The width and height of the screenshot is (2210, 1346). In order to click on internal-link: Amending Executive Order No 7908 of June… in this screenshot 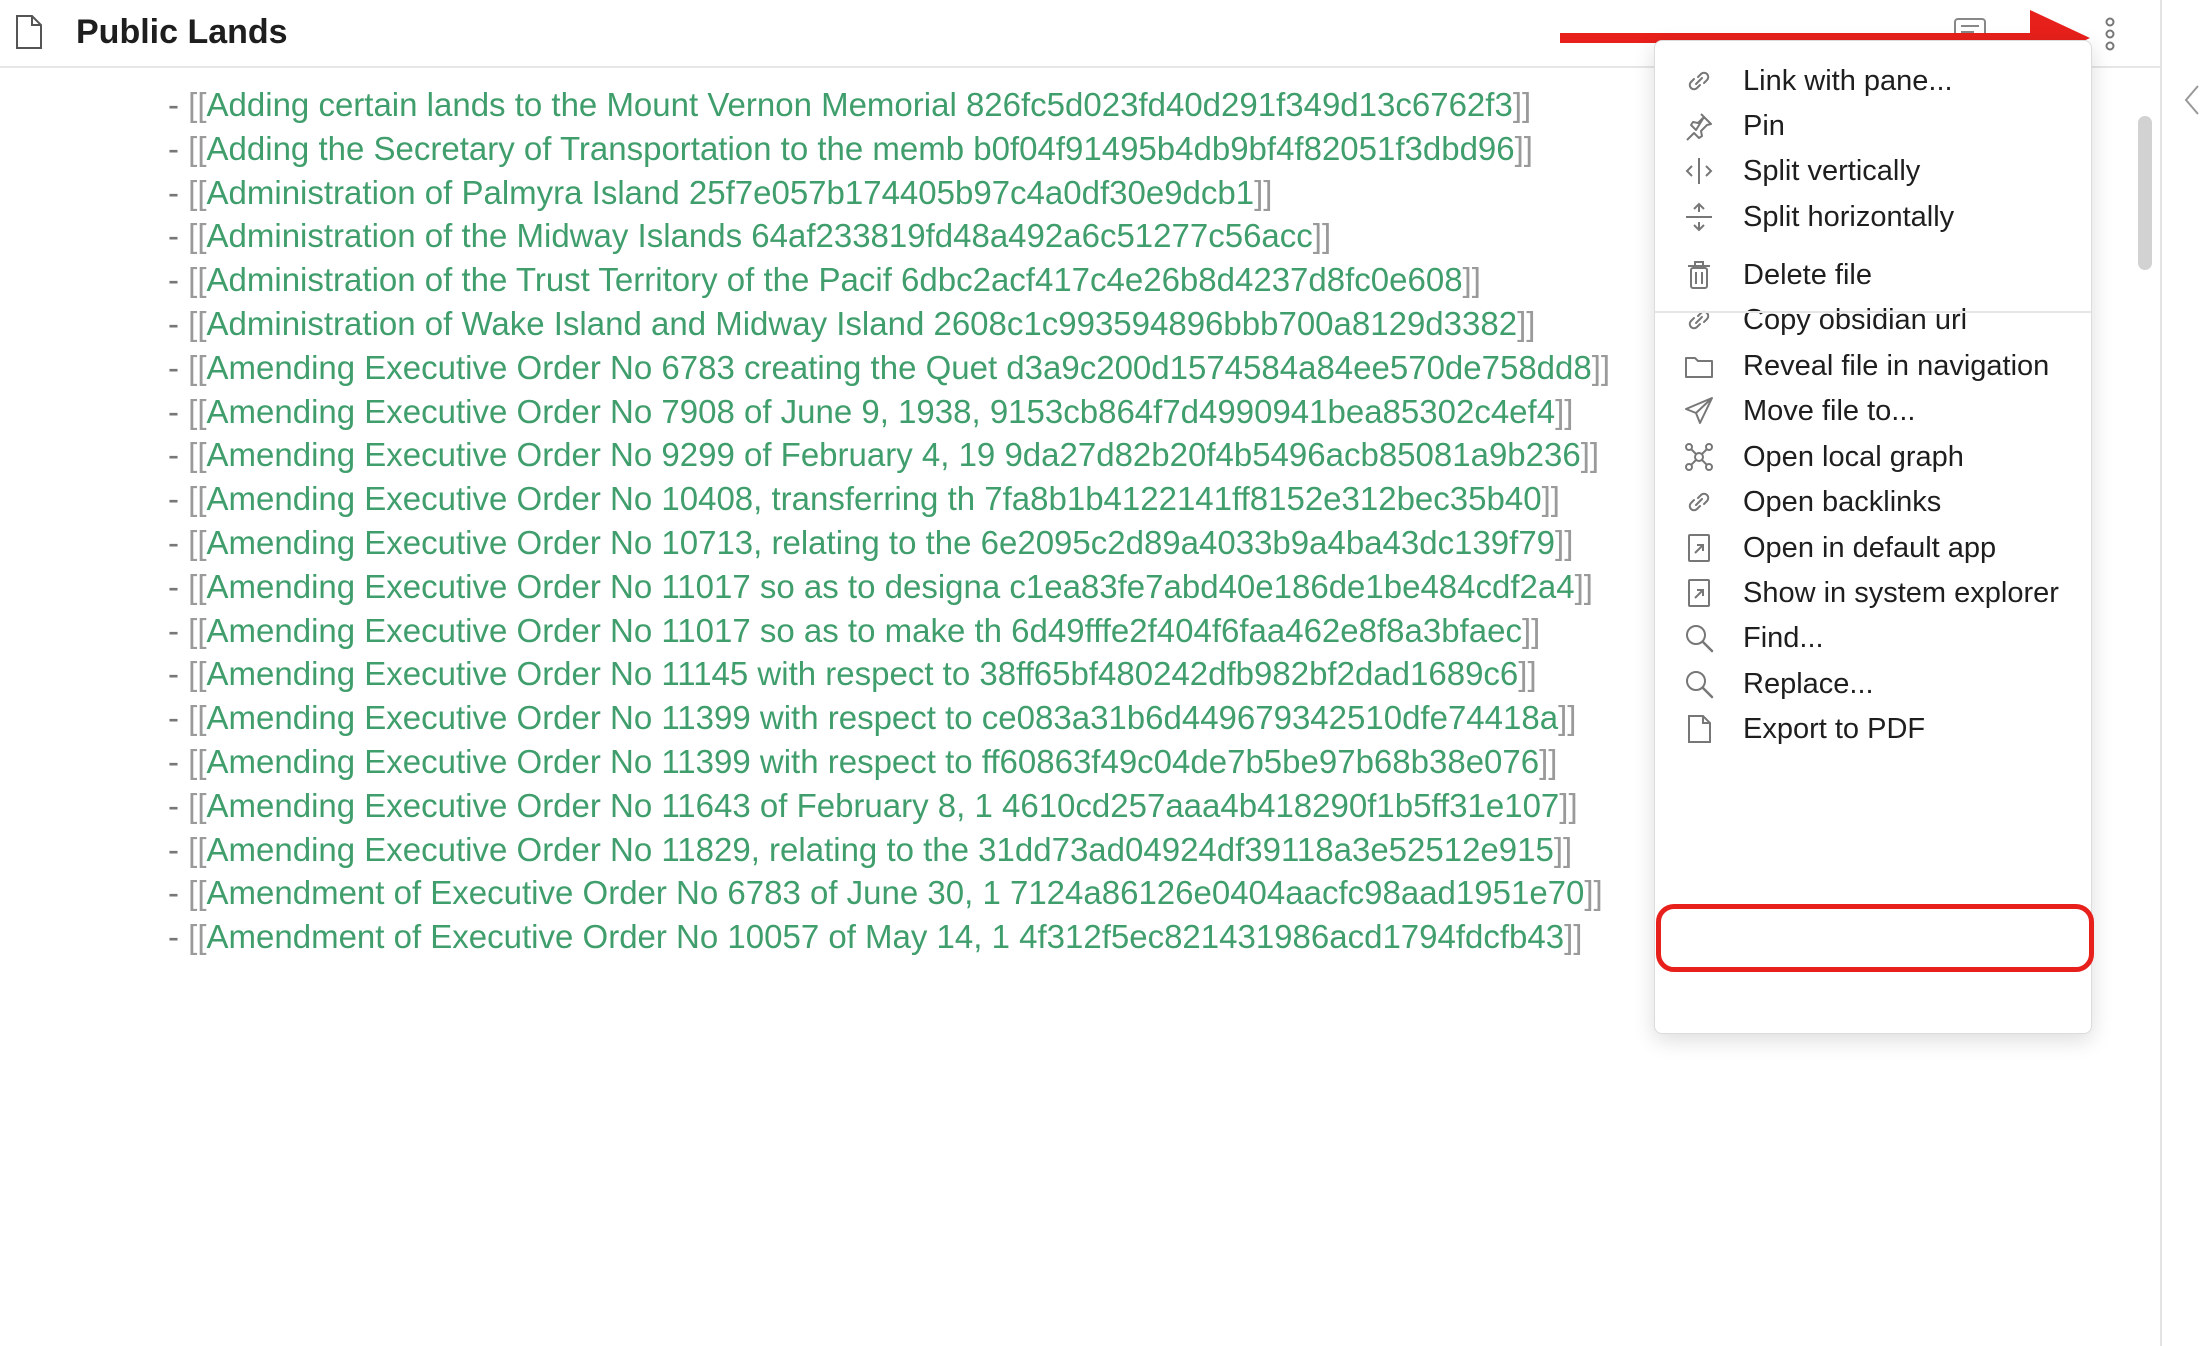, I will do `click(881, 411)`.